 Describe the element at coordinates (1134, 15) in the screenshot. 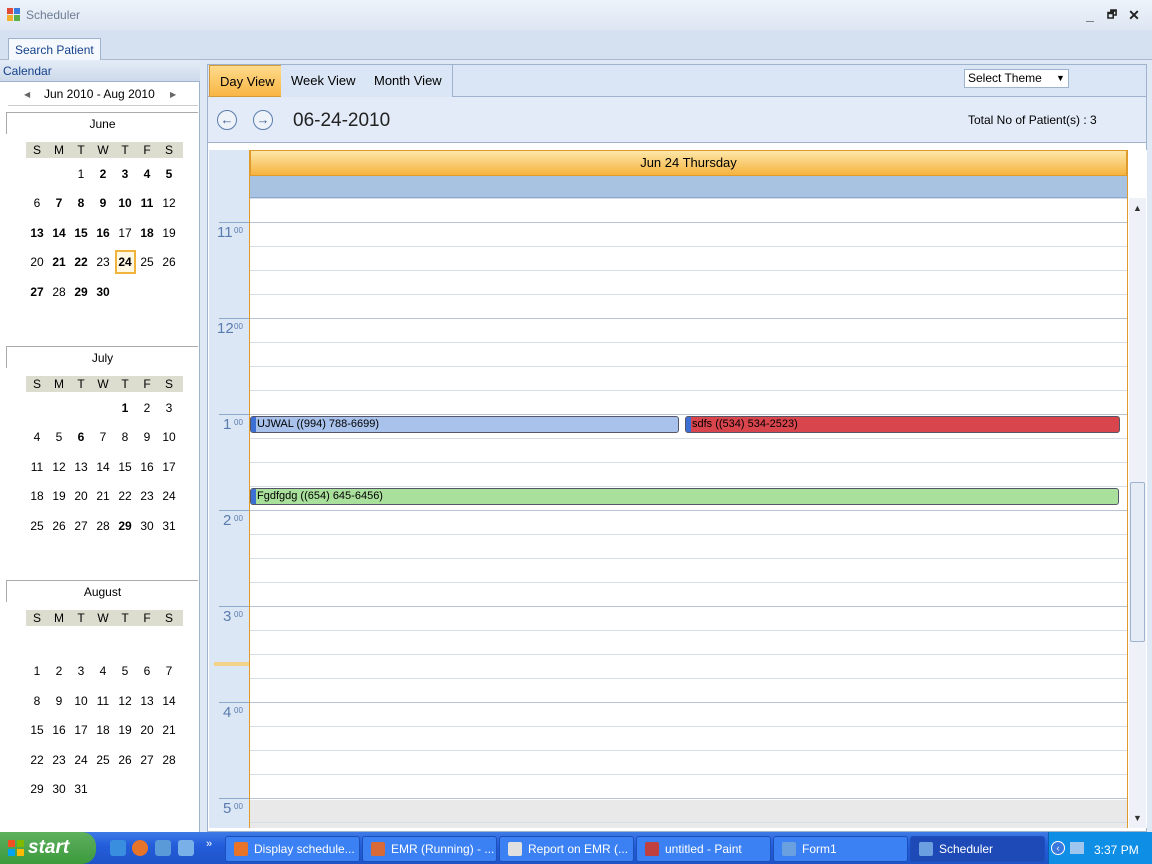

I see `close-button: ✕` at that location.